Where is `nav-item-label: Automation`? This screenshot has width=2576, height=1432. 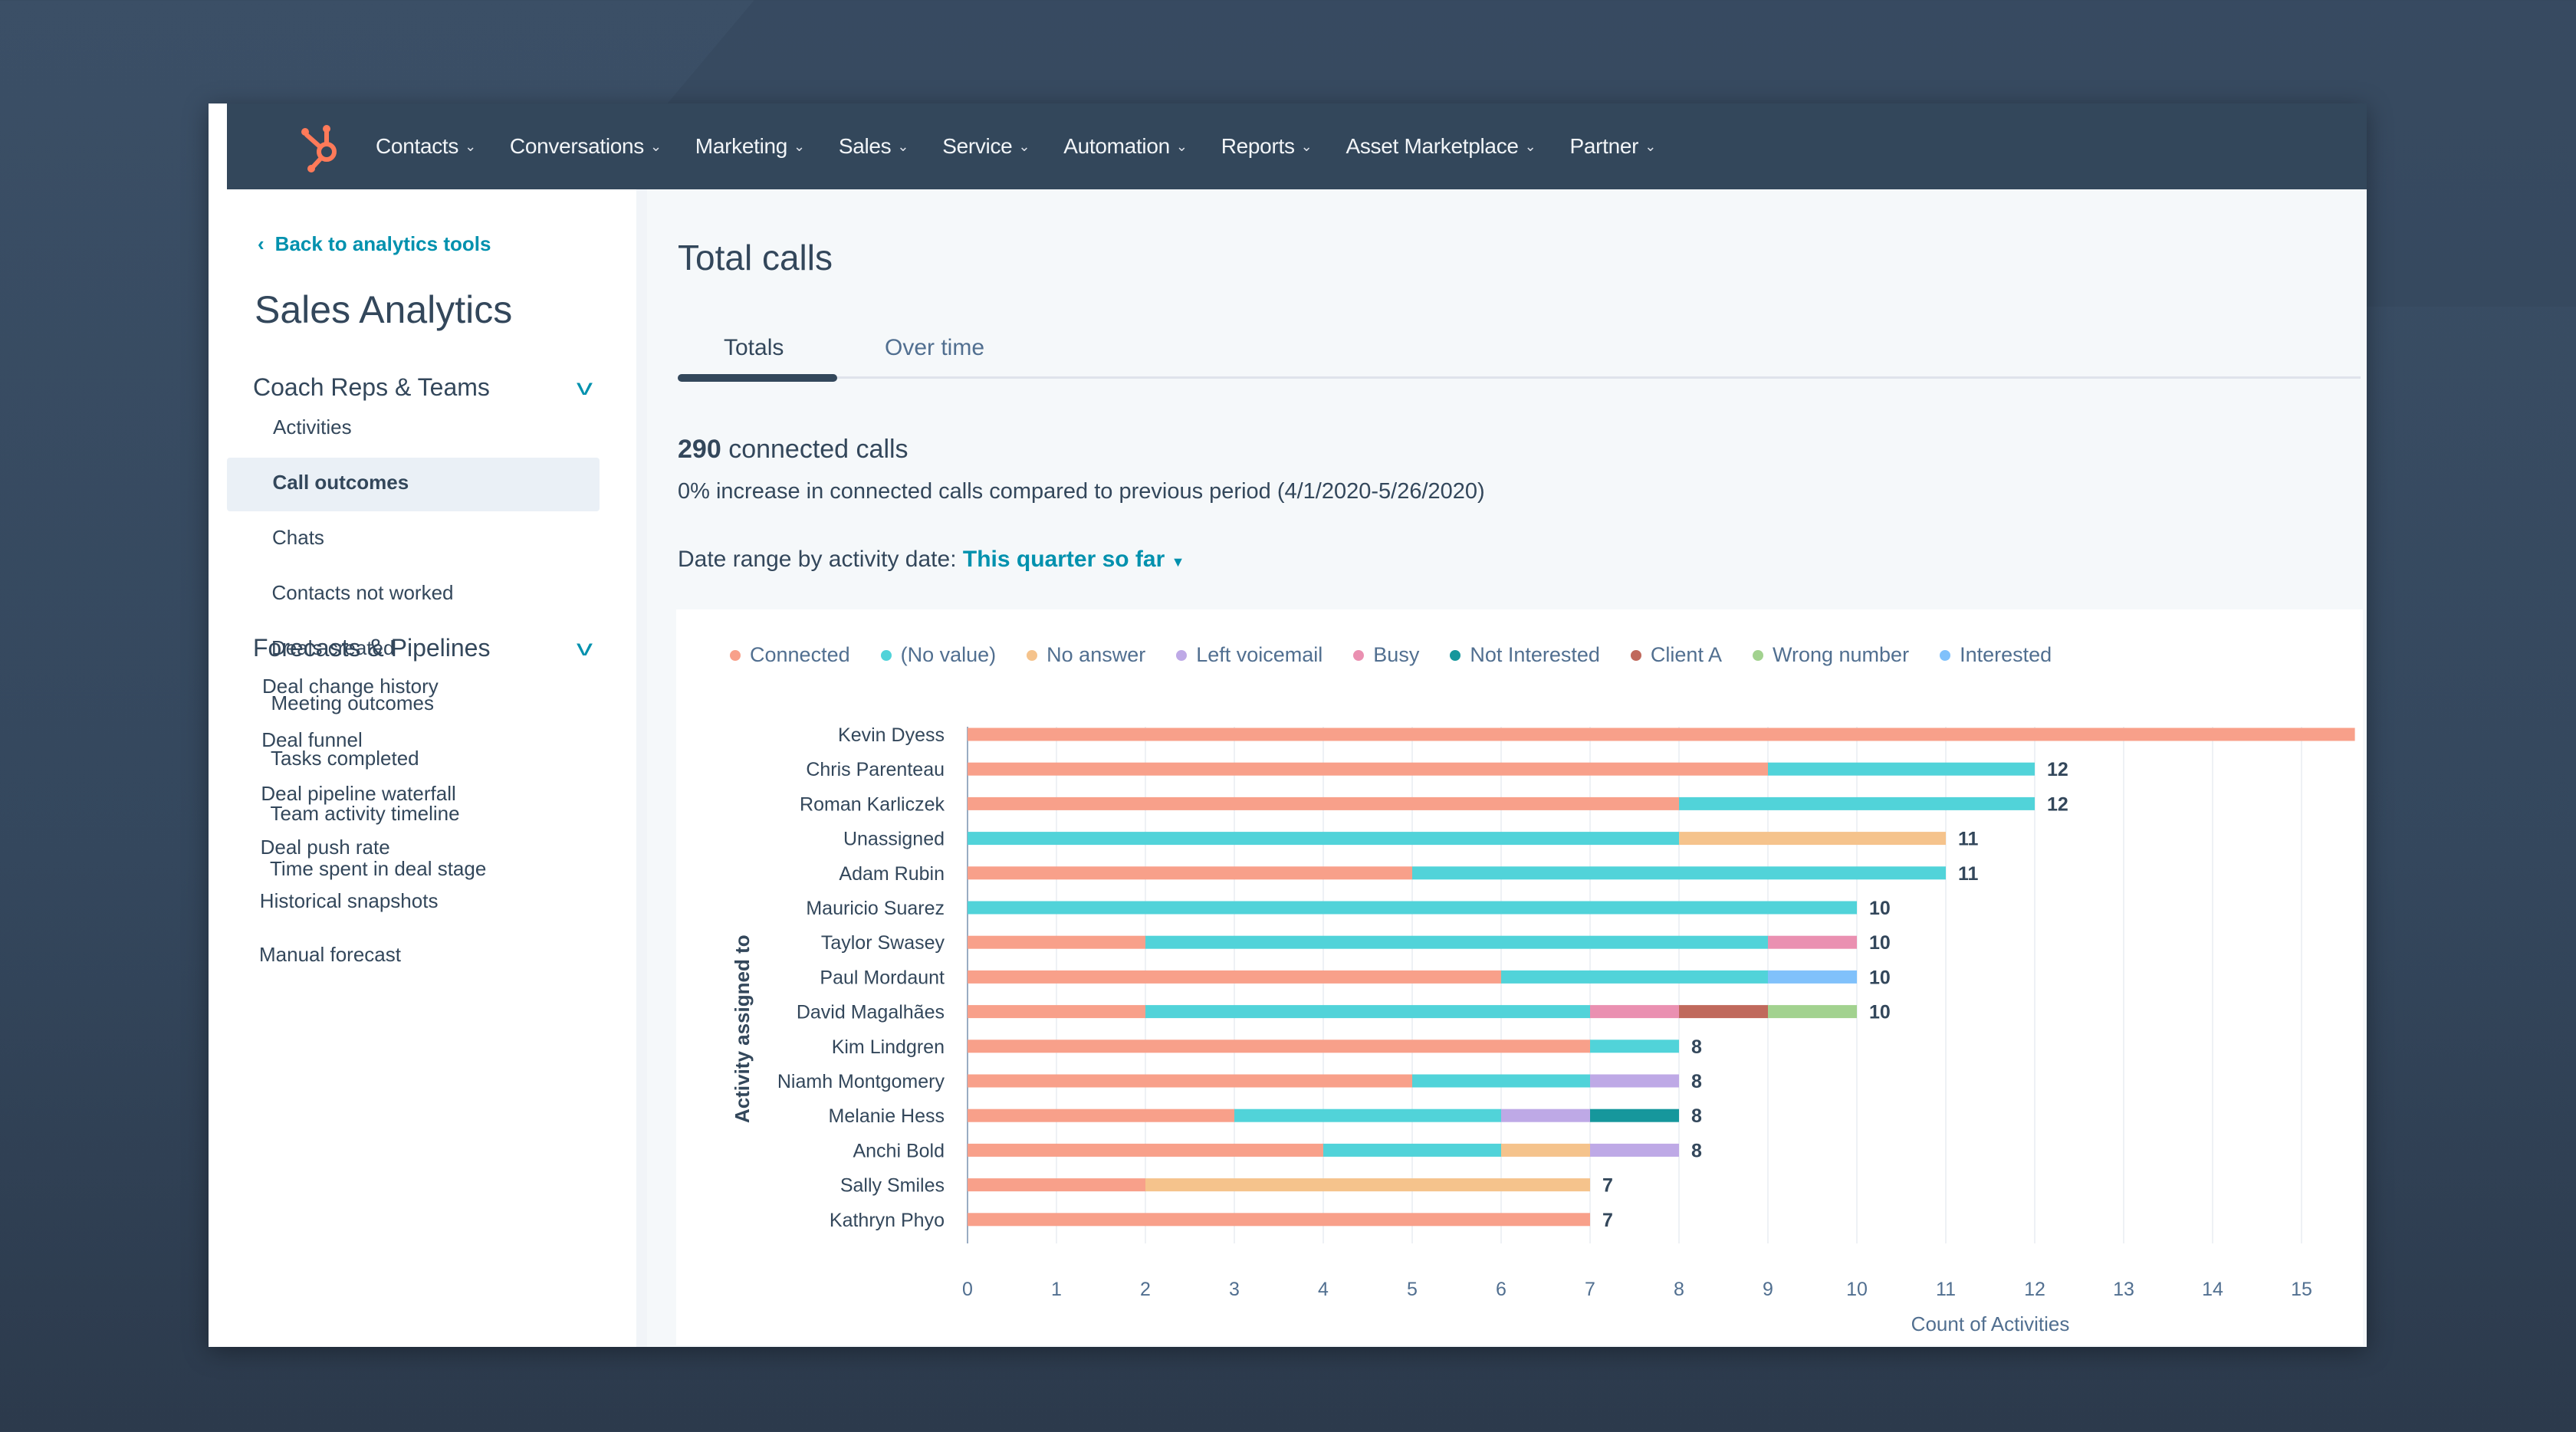
nav-item-label: Automation is located at coordinates (1116, 146).